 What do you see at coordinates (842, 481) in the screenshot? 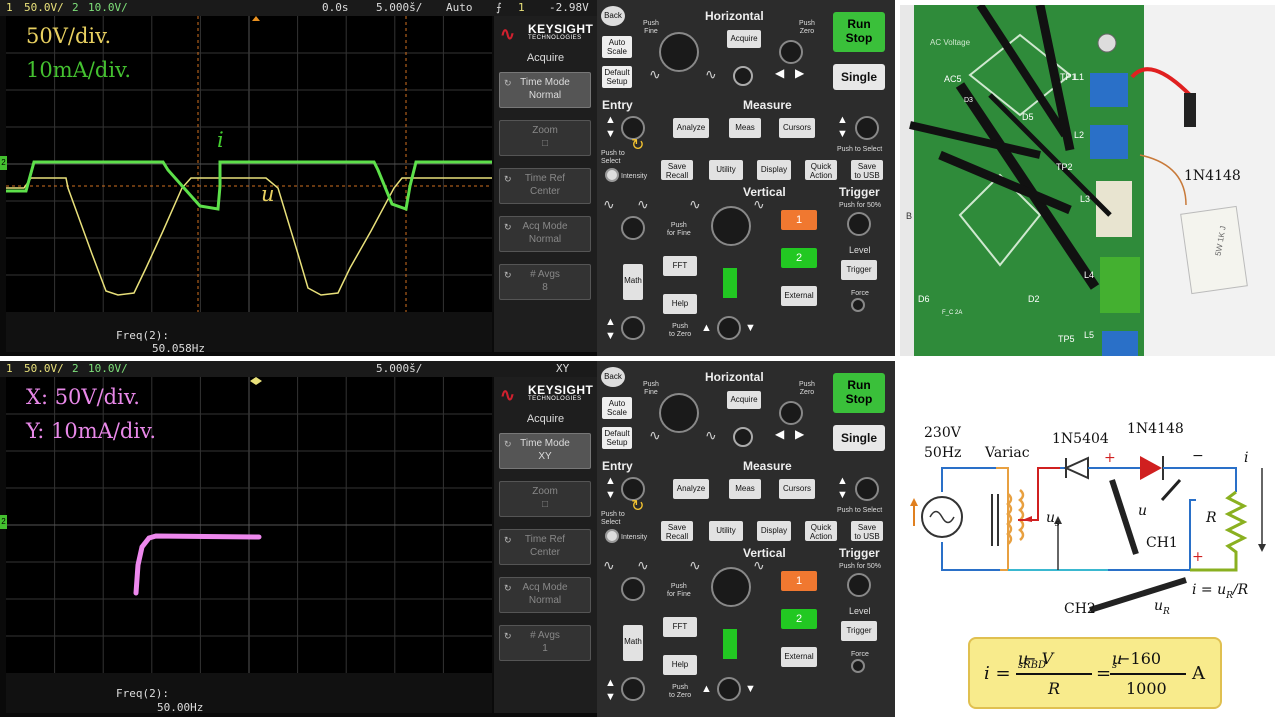
I see `cursor-up-icon: ▲` at bounding box center [842, 481].